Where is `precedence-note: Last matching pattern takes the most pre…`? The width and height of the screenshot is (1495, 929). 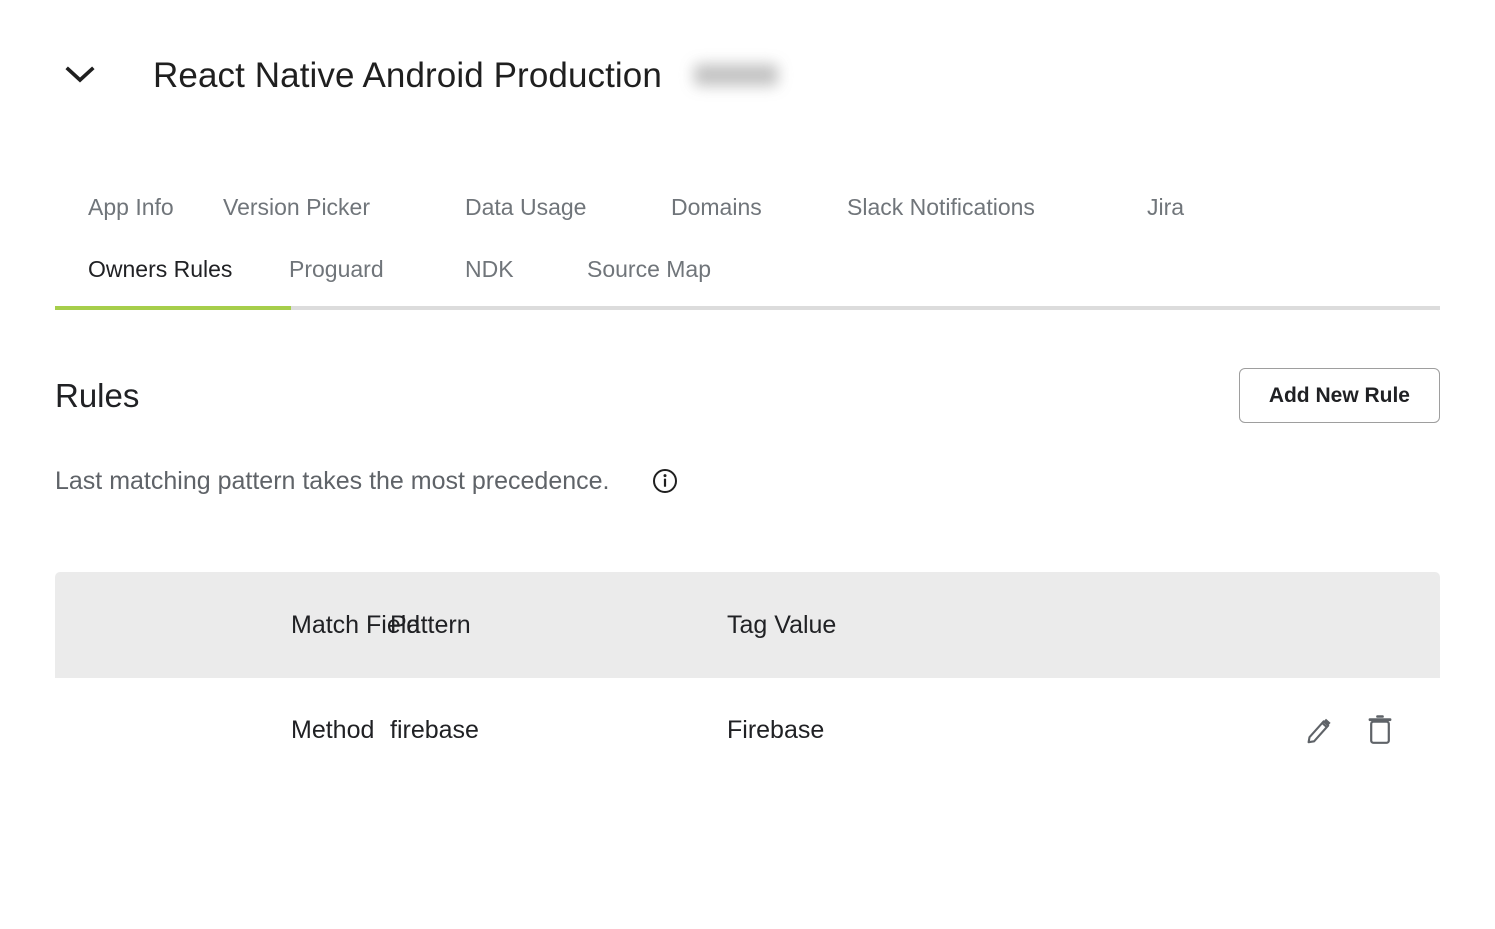
precedence-note: Last matching pattern takes the most pre… is located at coordinates (332, 480).